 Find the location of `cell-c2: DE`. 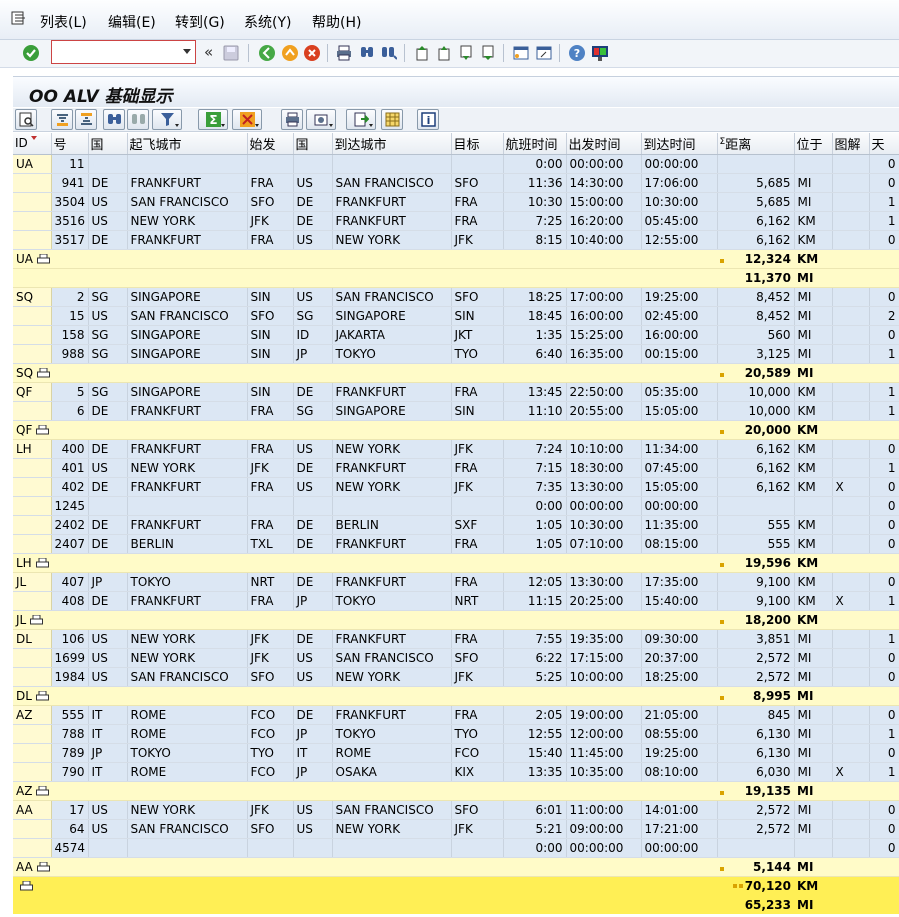

cell-c2: DE is located at coordinates (313, 639).